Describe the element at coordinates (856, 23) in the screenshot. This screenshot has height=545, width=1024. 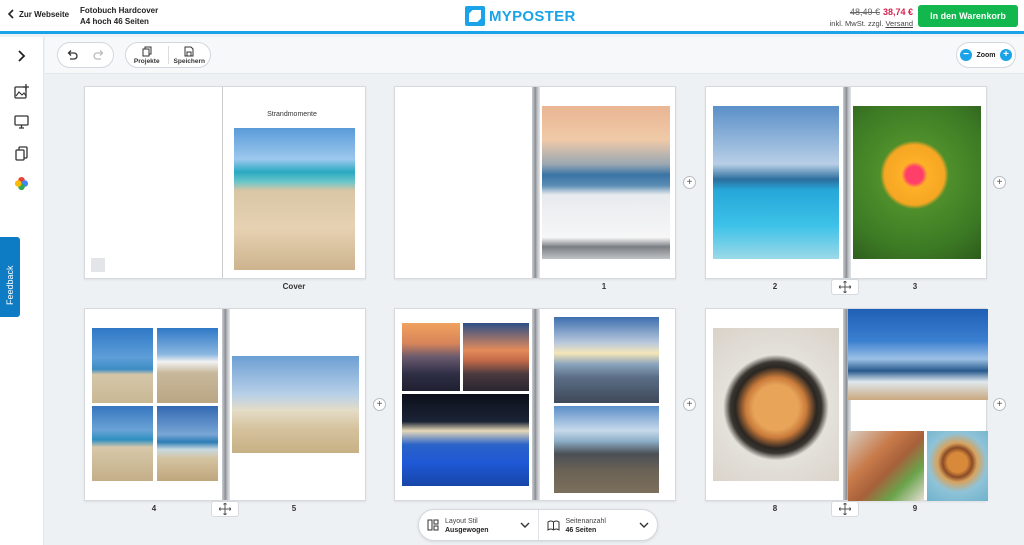
I see `tax-note: inkl. MwSt. zzgl.` at that location.